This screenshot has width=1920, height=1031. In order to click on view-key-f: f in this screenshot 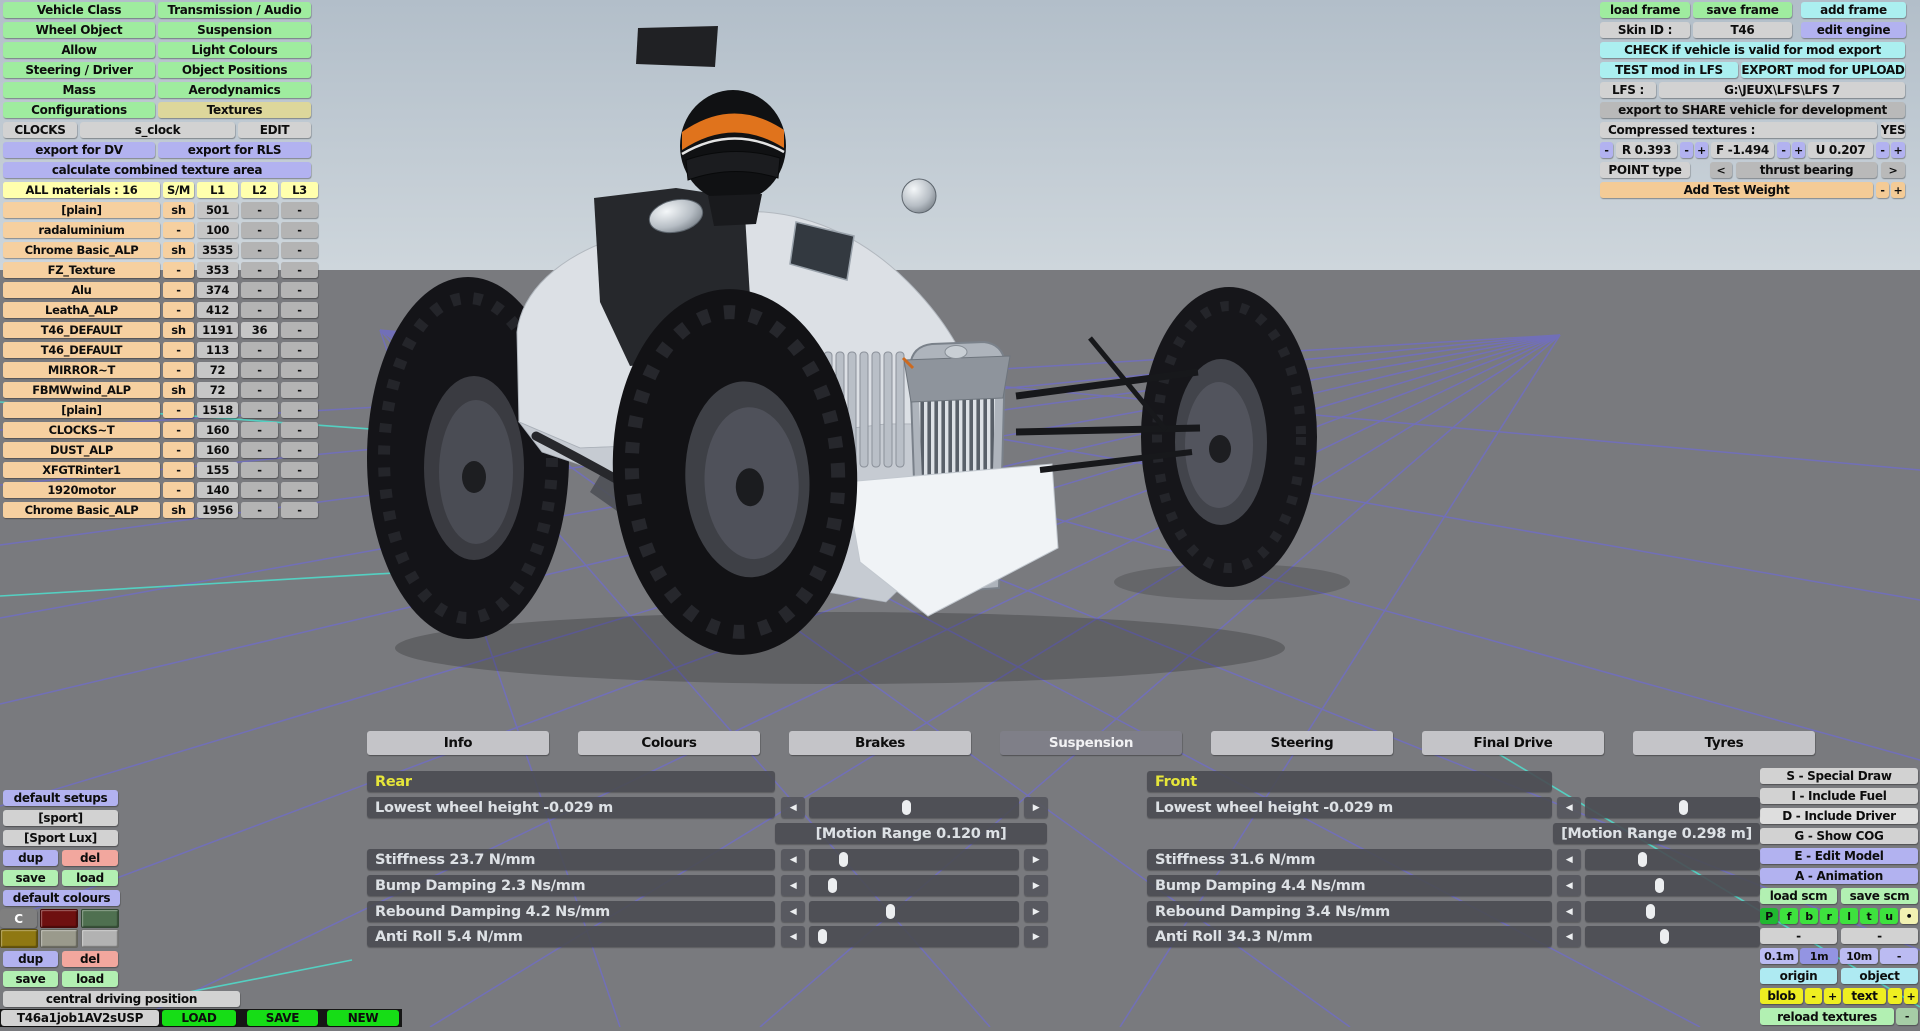, I will do `click(1789, 916)`.